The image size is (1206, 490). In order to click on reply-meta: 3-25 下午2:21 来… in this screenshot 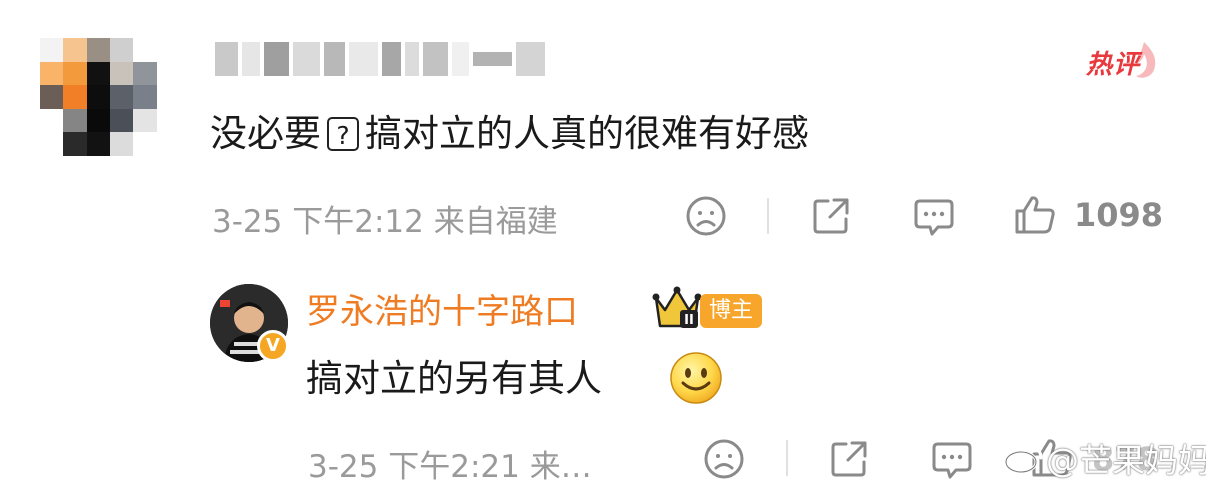, I will do `click(450, 463)`.